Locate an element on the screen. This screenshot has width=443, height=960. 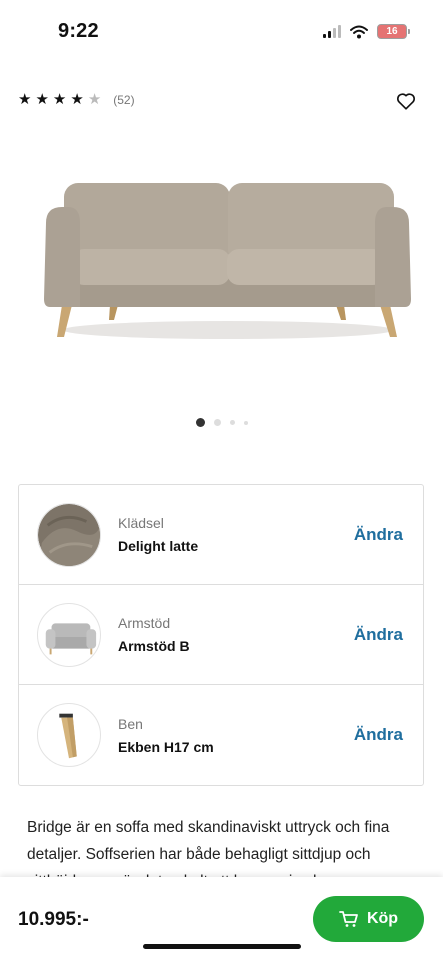
armchair-icon is located at coordinates (69, 634).